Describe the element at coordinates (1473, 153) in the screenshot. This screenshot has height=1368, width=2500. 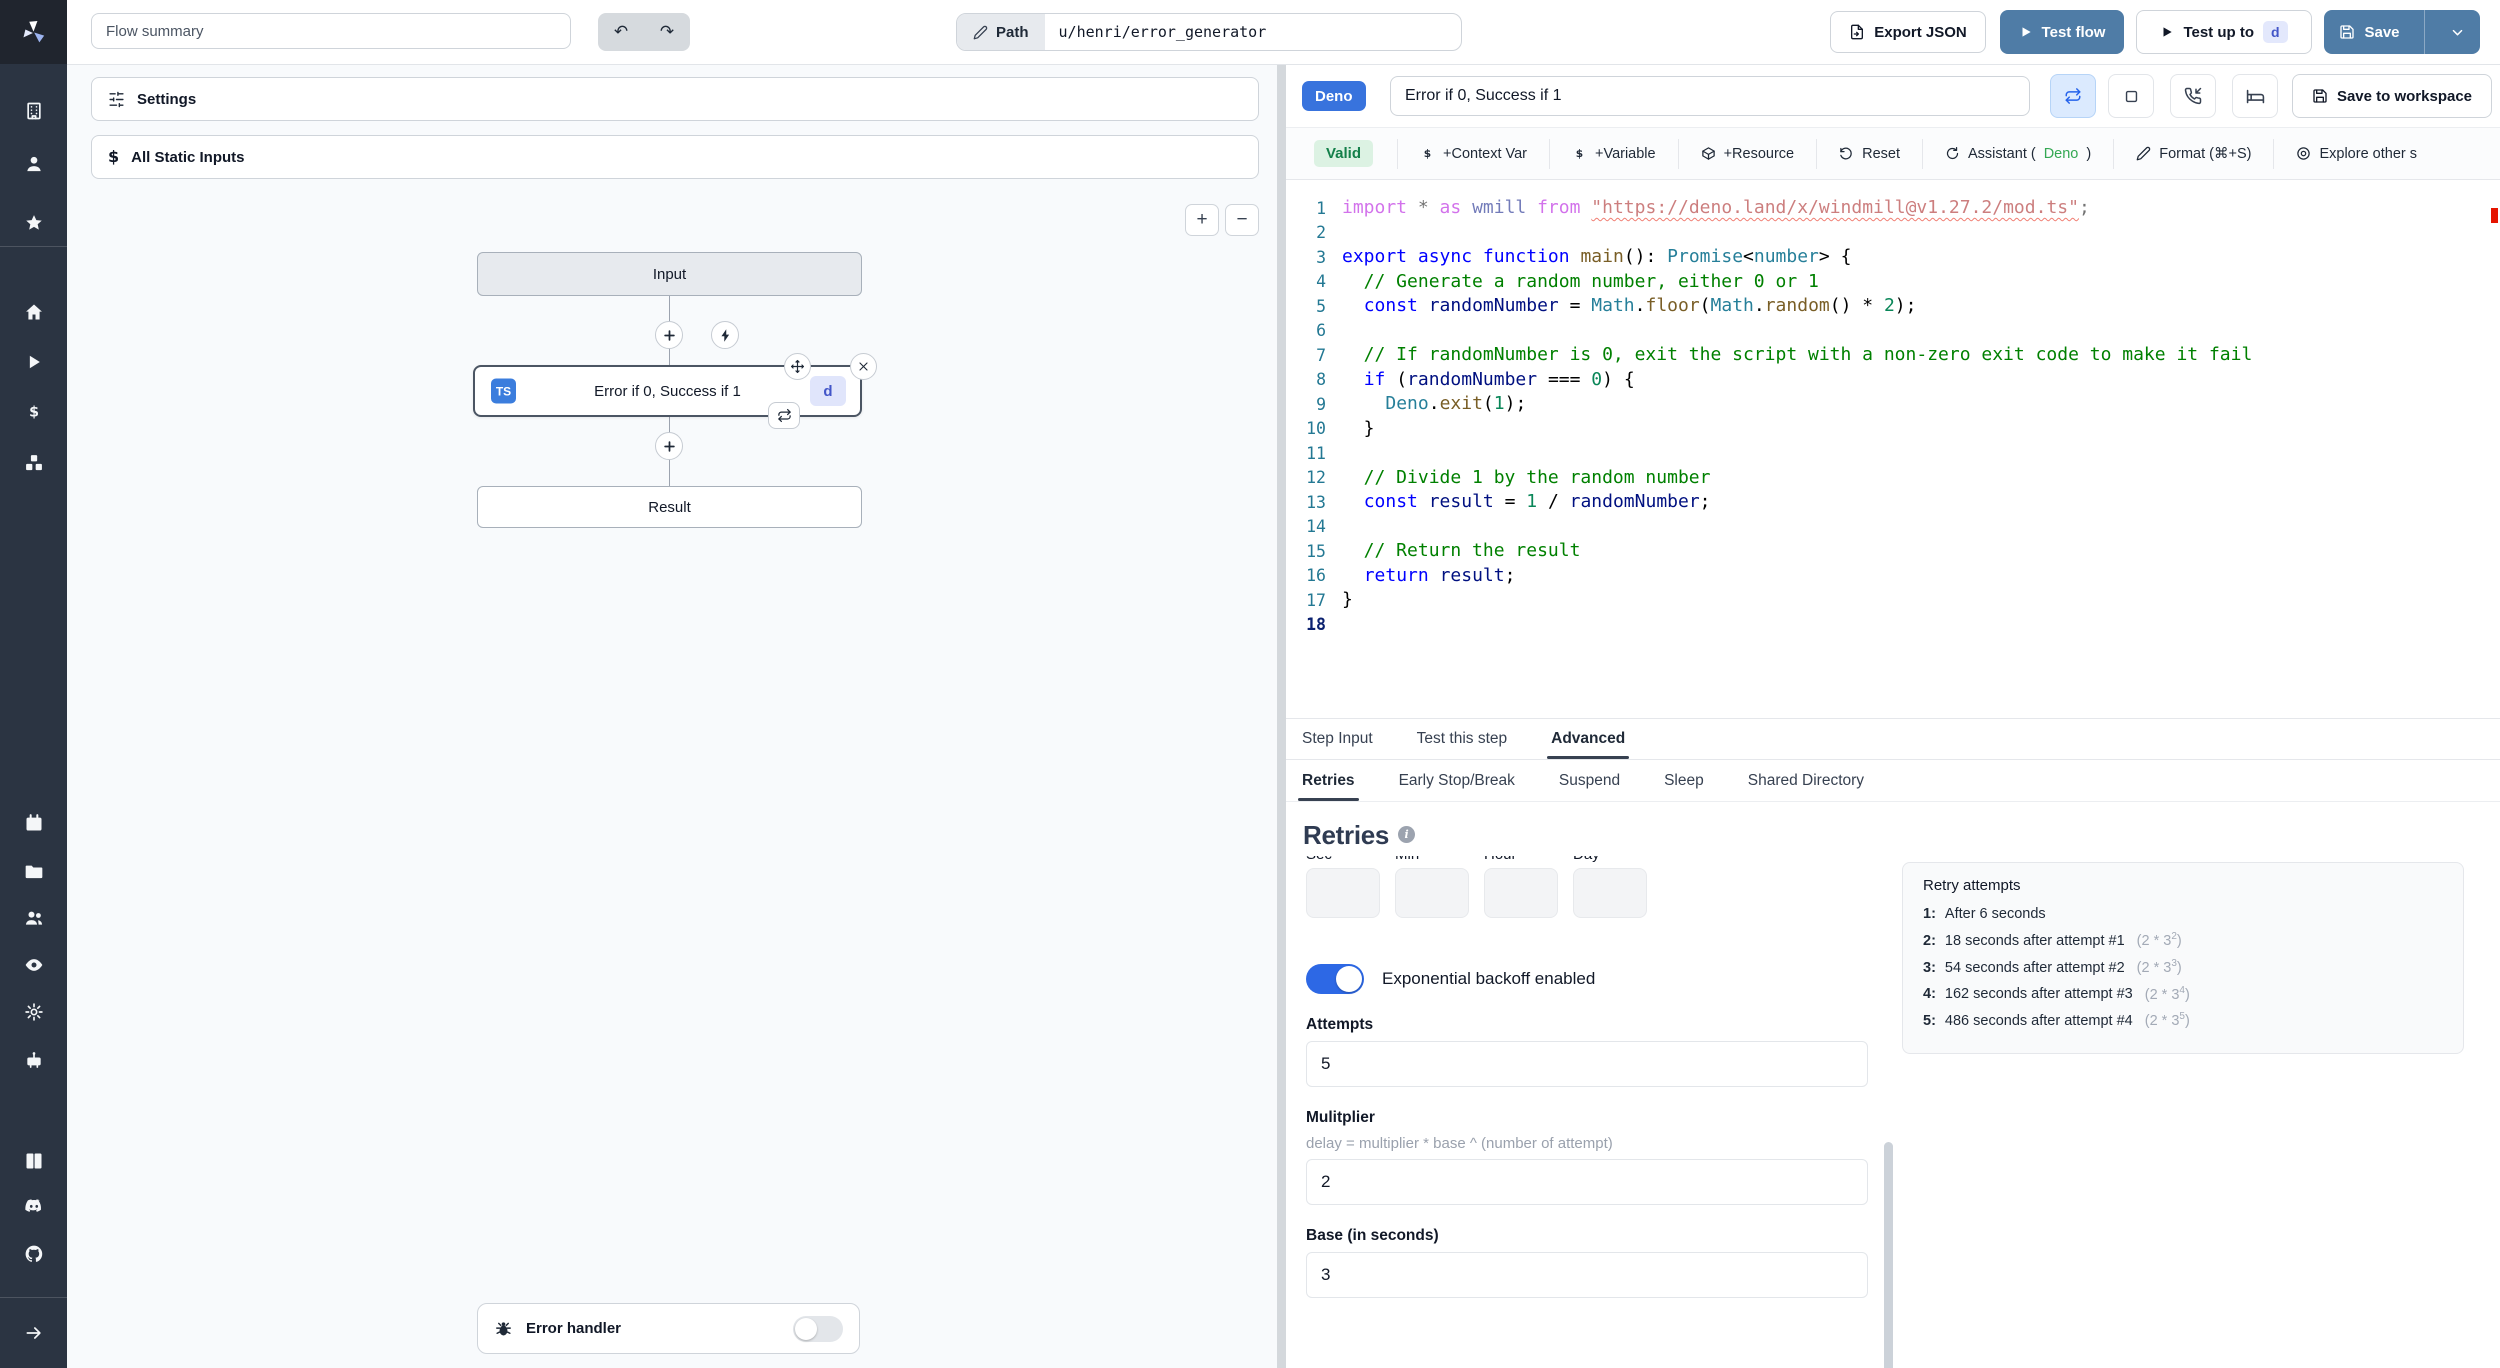
I see `toolbar-item-context-var: $ +Context Var` at that location.